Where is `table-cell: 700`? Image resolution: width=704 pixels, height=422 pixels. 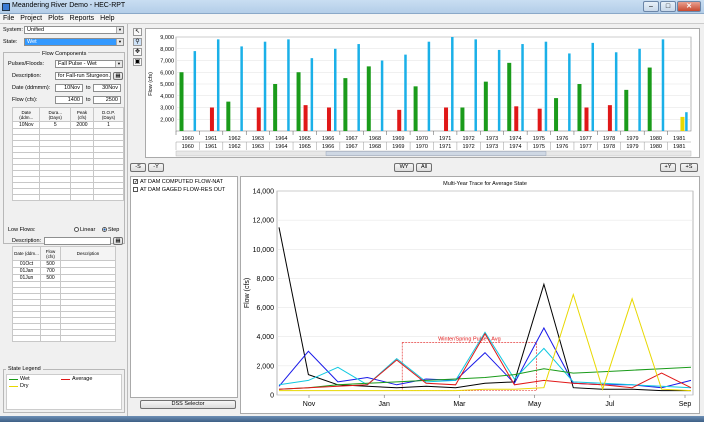
table-cell: 700 is located at coordinates (50, 271).